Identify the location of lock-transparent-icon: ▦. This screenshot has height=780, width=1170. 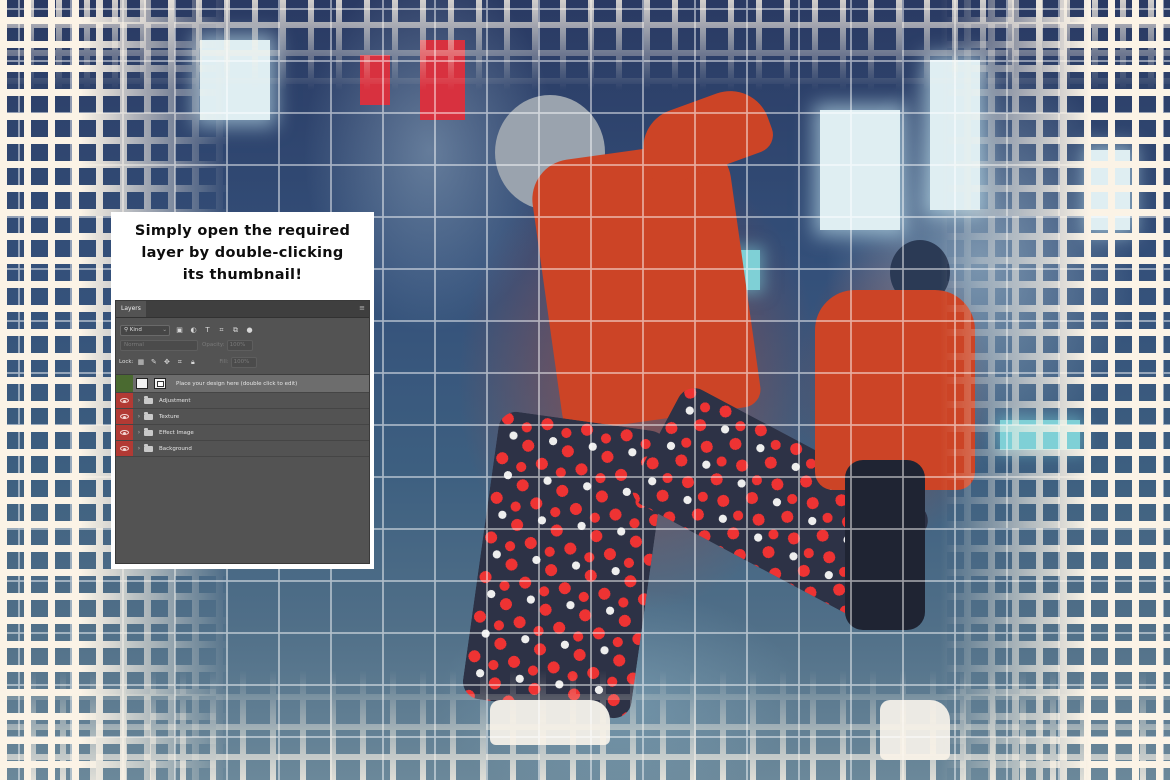
(140, 362).